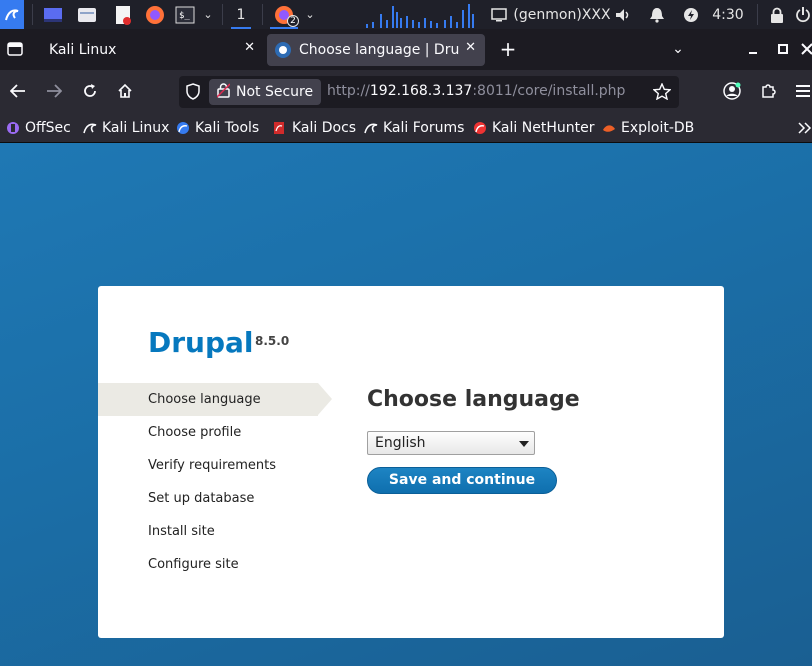 The image size is (812, 666). I want to click on firefox-window-button: 2, so click(284, 14).